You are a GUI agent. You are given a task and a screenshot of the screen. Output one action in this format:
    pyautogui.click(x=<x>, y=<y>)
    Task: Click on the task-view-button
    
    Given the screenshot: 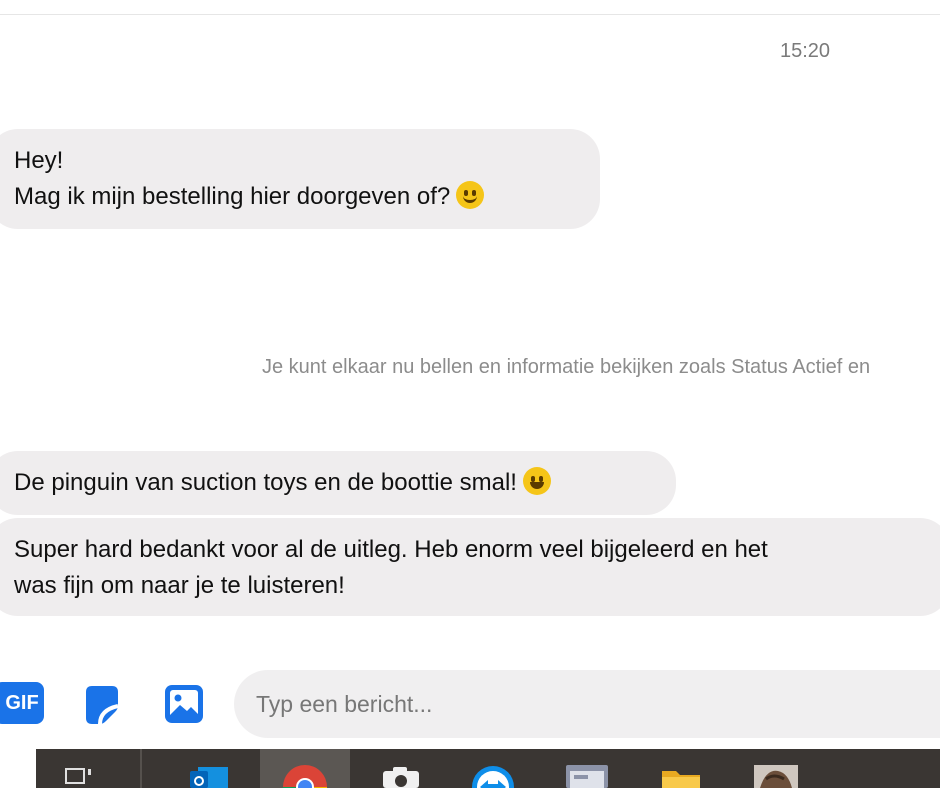 What is the action you would take?
    pyautogui.click(x=80, y=768)
    